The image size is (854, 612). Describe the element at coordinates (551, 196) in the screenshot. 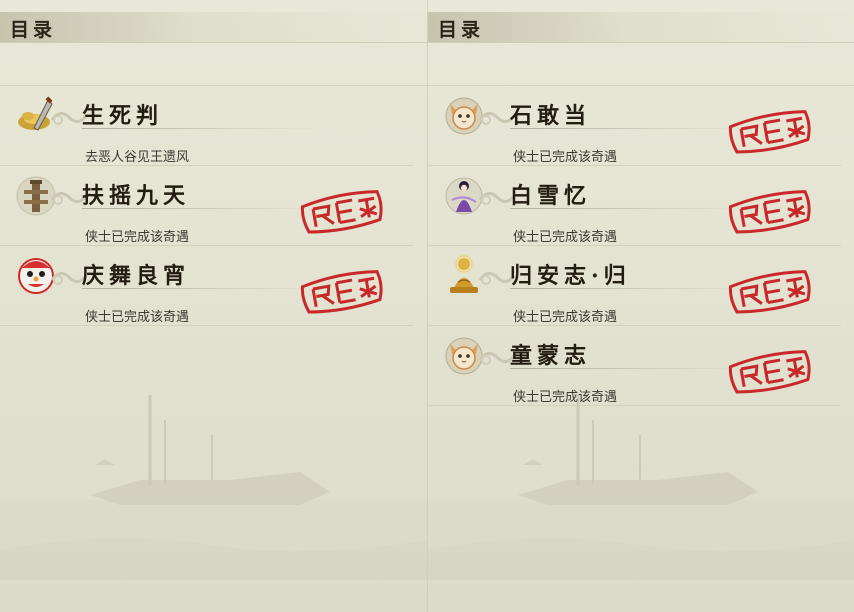

I see `entry-title: 白雪忆` at that location.